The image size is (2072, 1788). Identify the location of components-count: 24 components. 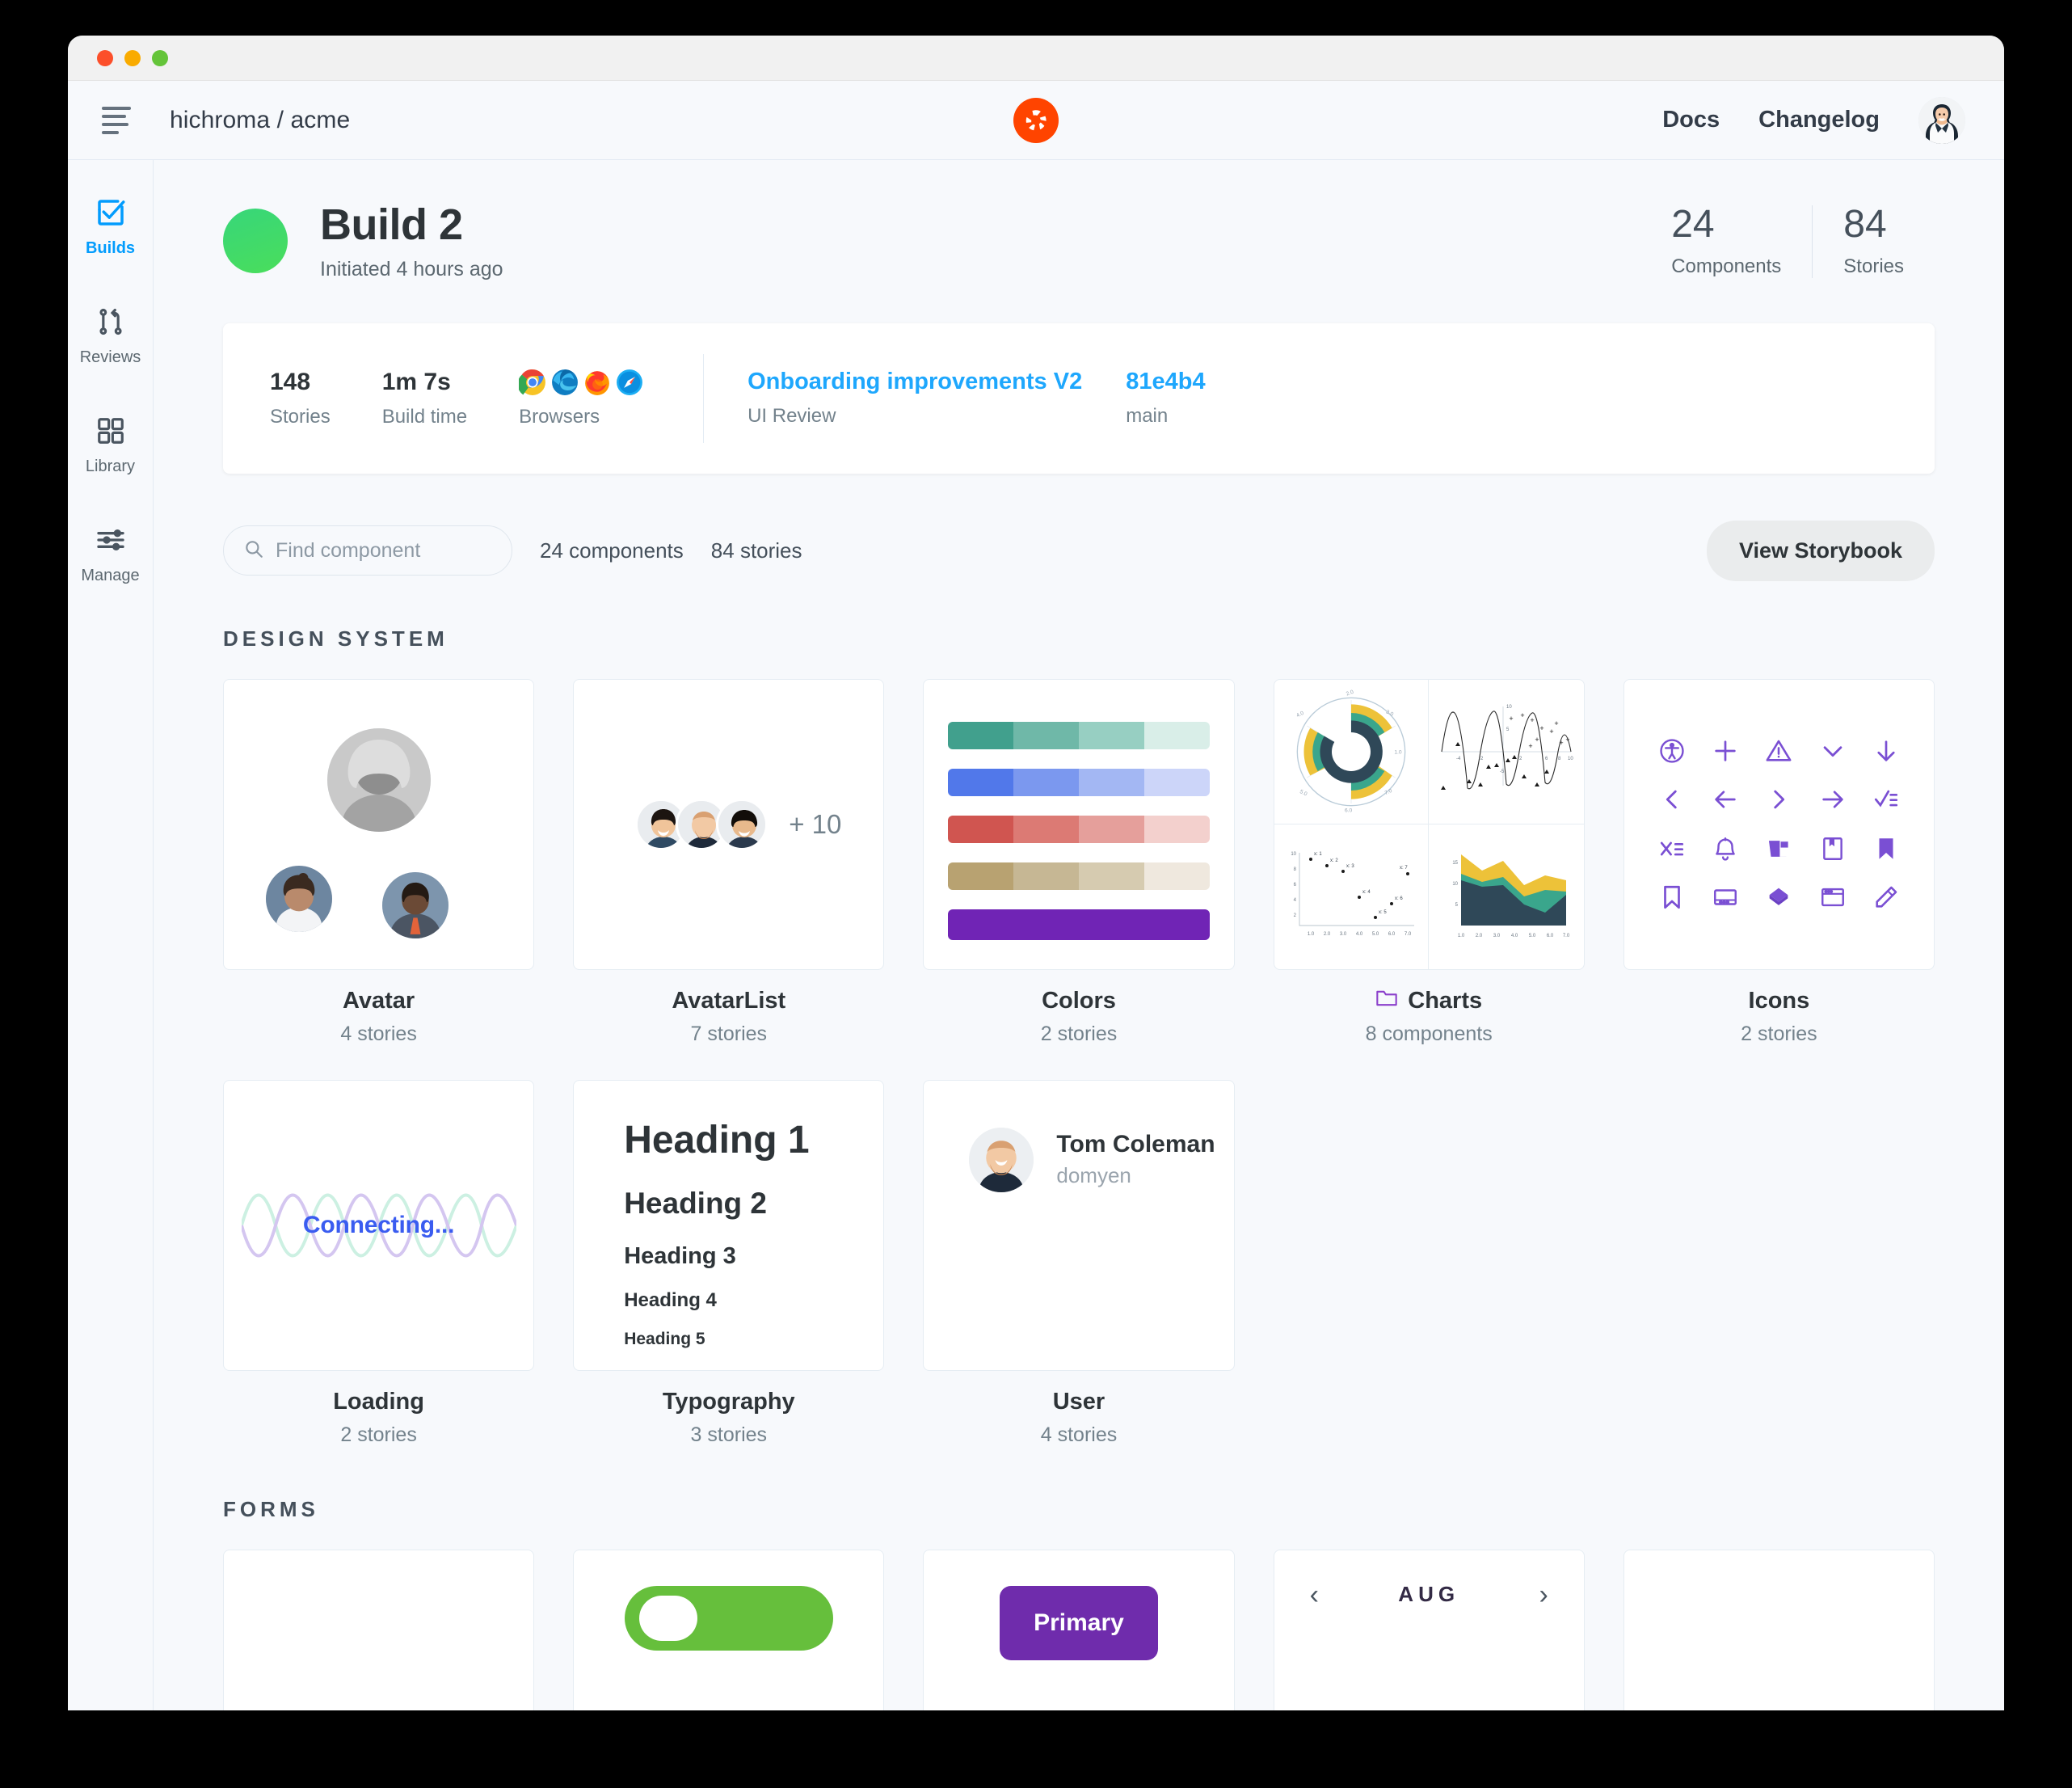
(612, 550).